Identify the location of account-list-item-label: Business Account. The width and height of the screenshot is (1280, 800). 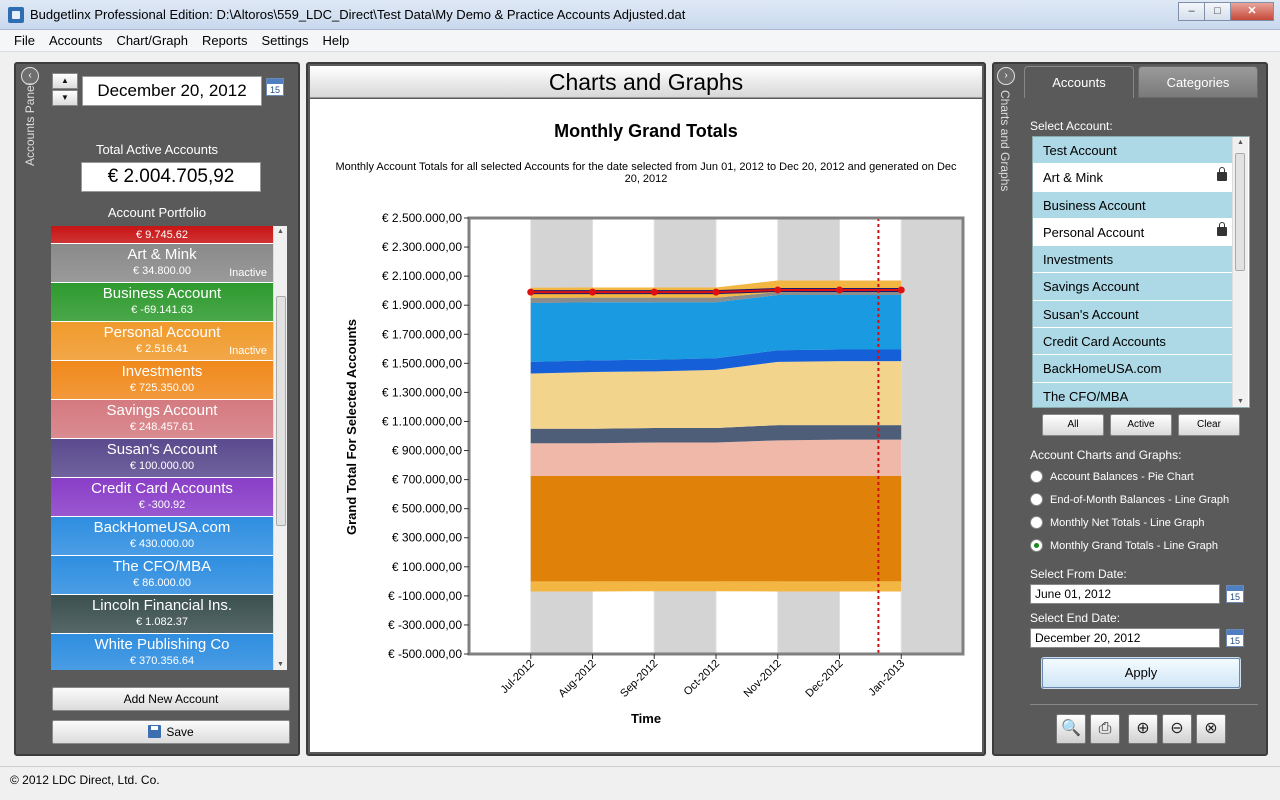
(1094, 205).